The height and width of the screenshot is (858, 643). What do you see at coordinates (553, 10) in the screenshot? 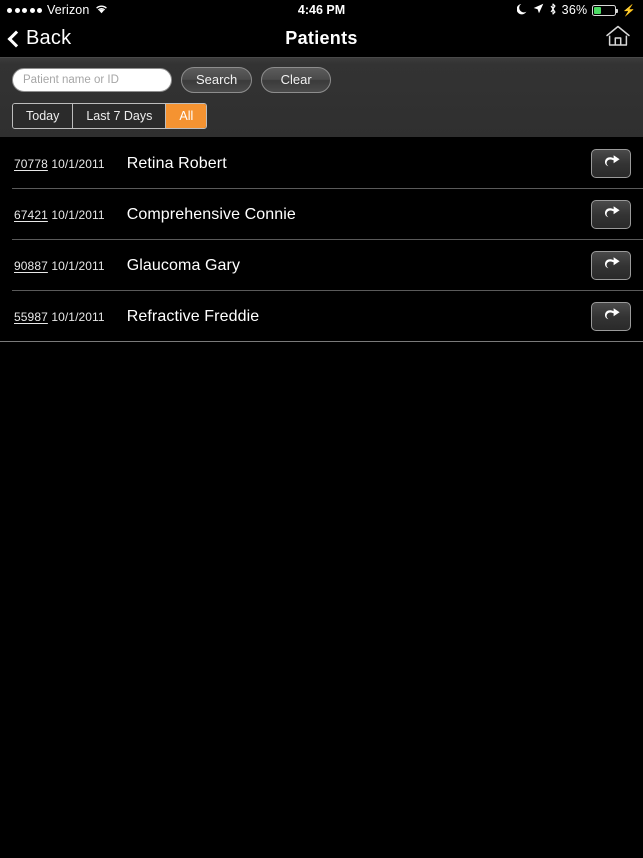
I see `bluetooth-icon` at bounding box center [553, 10].